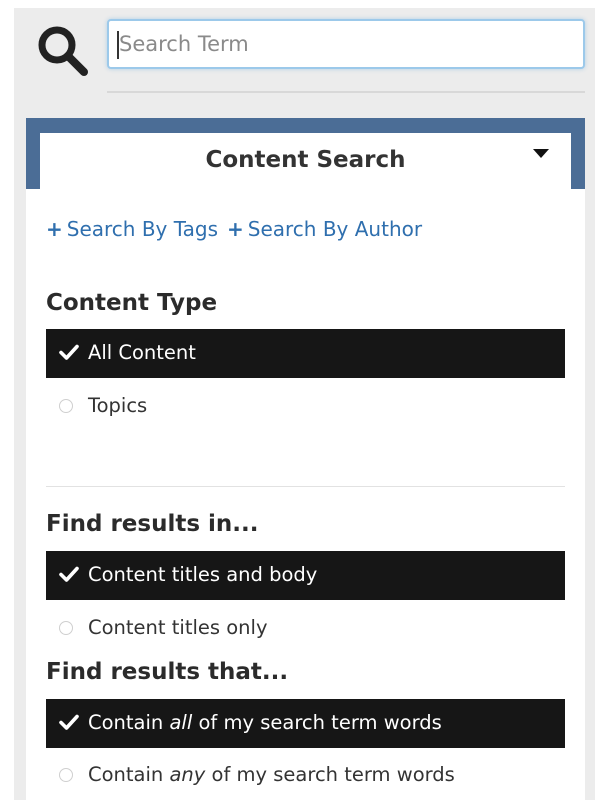 The height and width of the screenshot is (800, 609). What do you see at coordinates (305, 486) in the screenshot?
I see `section-divider` at bounding box center [305, 486].